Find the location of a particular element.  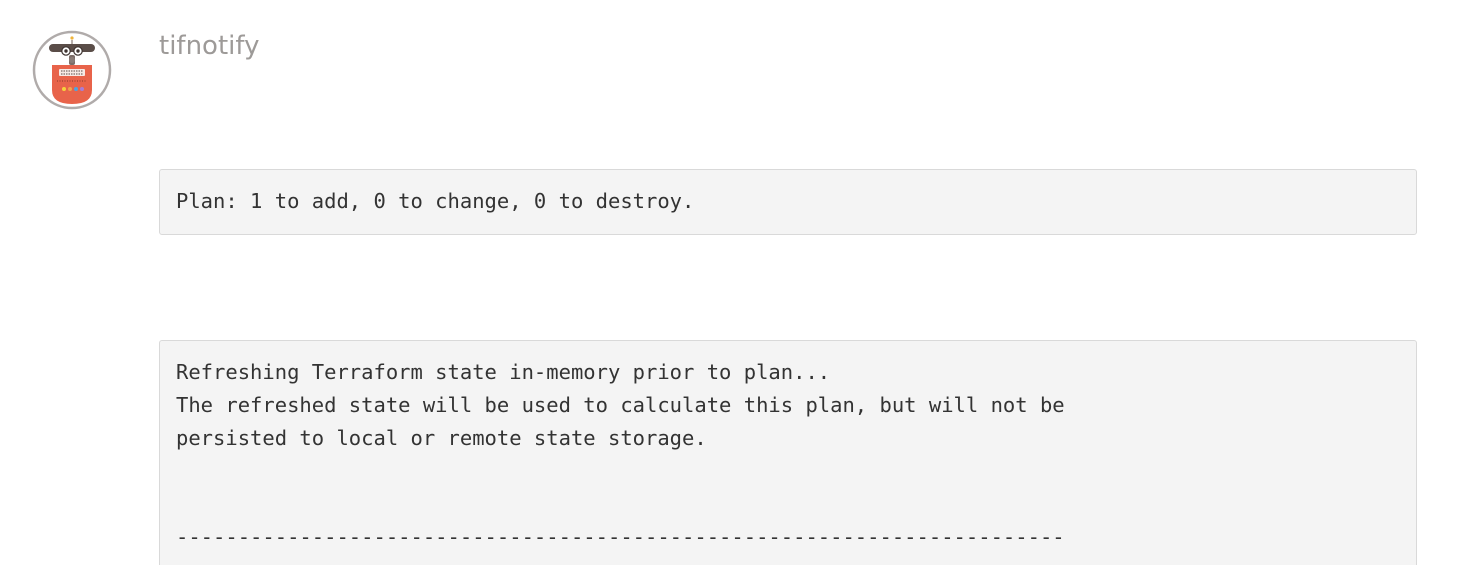

author-name: tifnotify is located at coordinates (209, 46).